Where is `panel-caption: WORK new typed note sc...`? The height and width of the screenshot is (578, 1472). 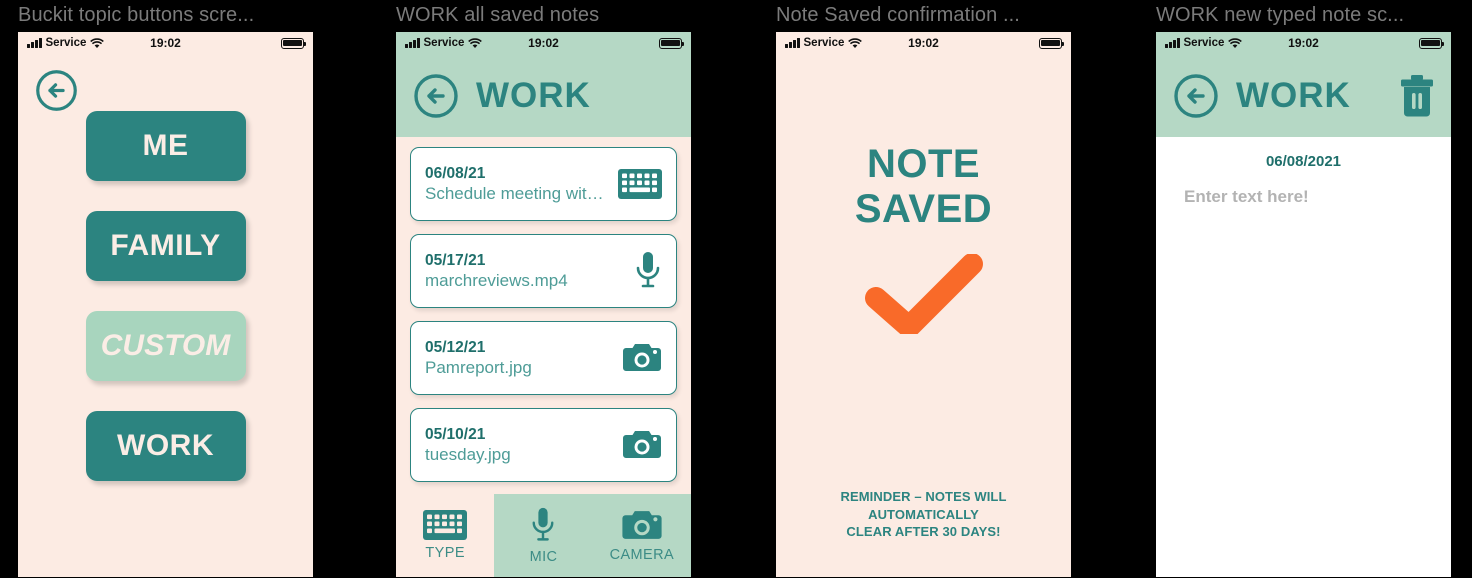
panel-caption: WORK new typed note sc... is located at coordinates (1280, 15).